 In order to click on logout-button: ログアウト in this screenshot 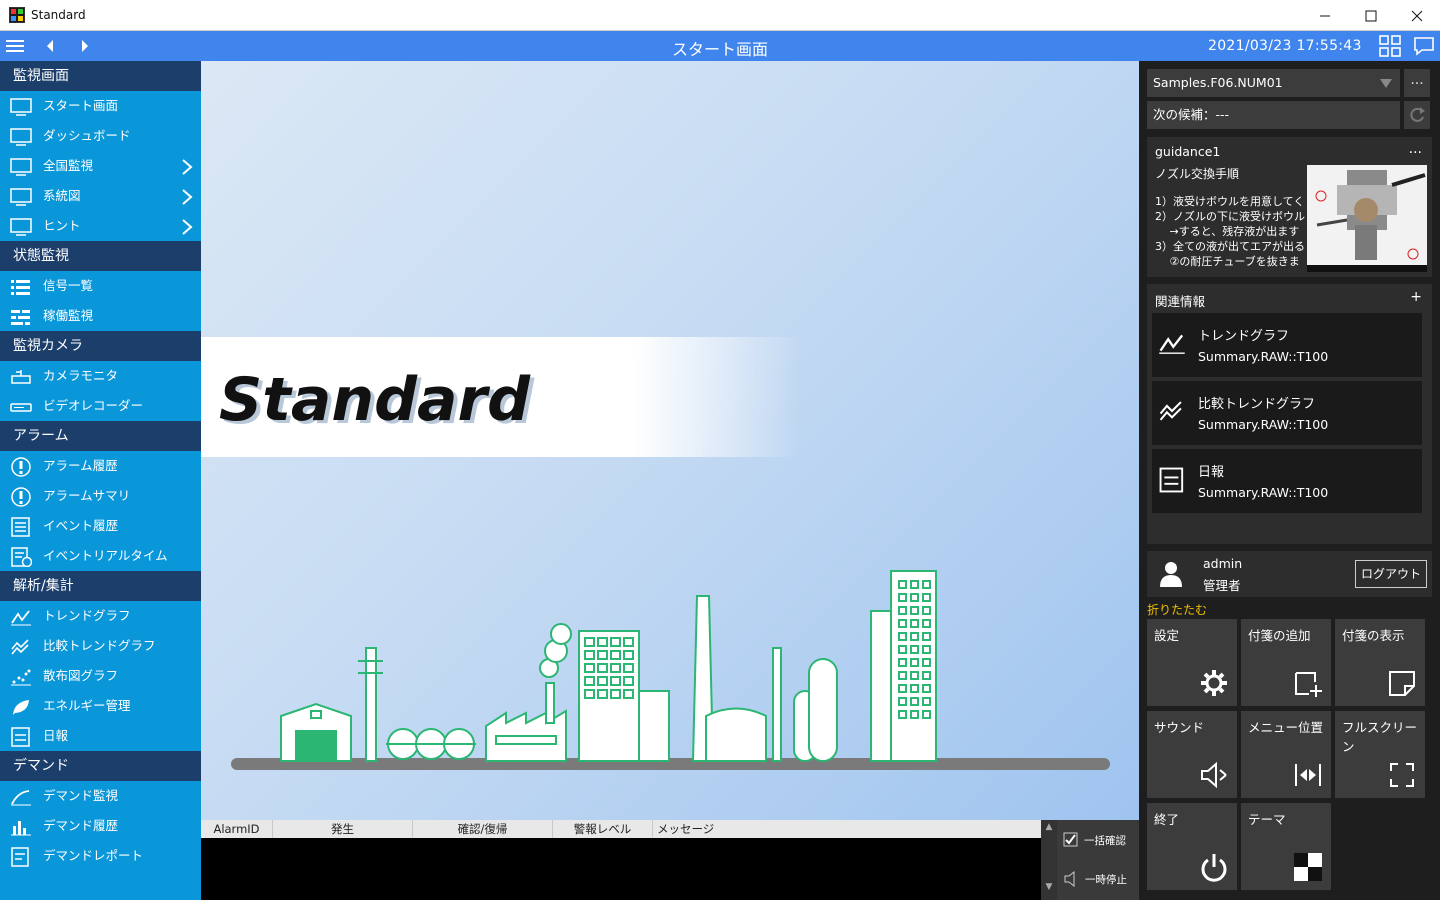, I will do `click(1391, 574)`.